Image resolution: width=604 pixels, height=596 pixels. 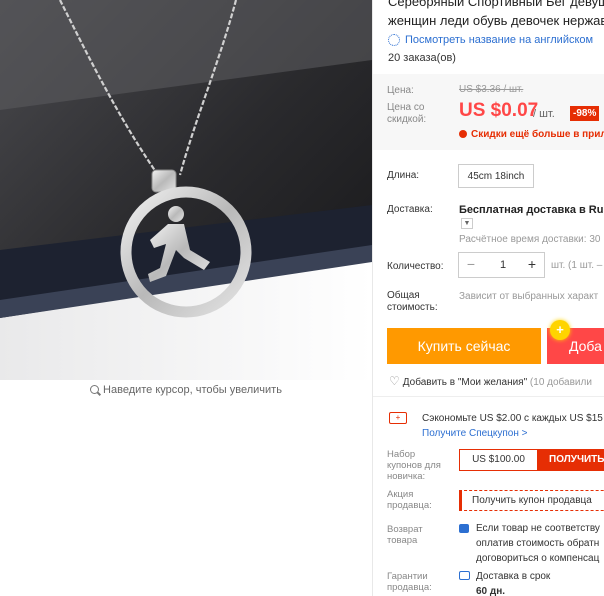 What do you see at coordinates (496, 20) in the screenshot?
I see `product-title-line: женщин леди обувь девочек нержав` at bounding box center [496, 20].